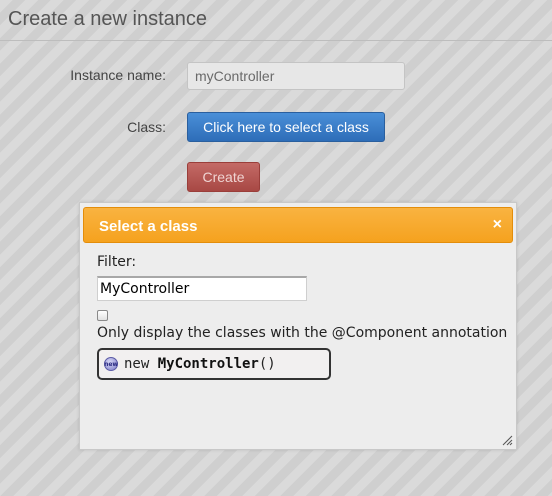 The height and width of the screenshot is (496, 552). Describe the element at coordinates (286, 127) in the screenshot. I see `select-class-button: Click here to select a class` at that location.